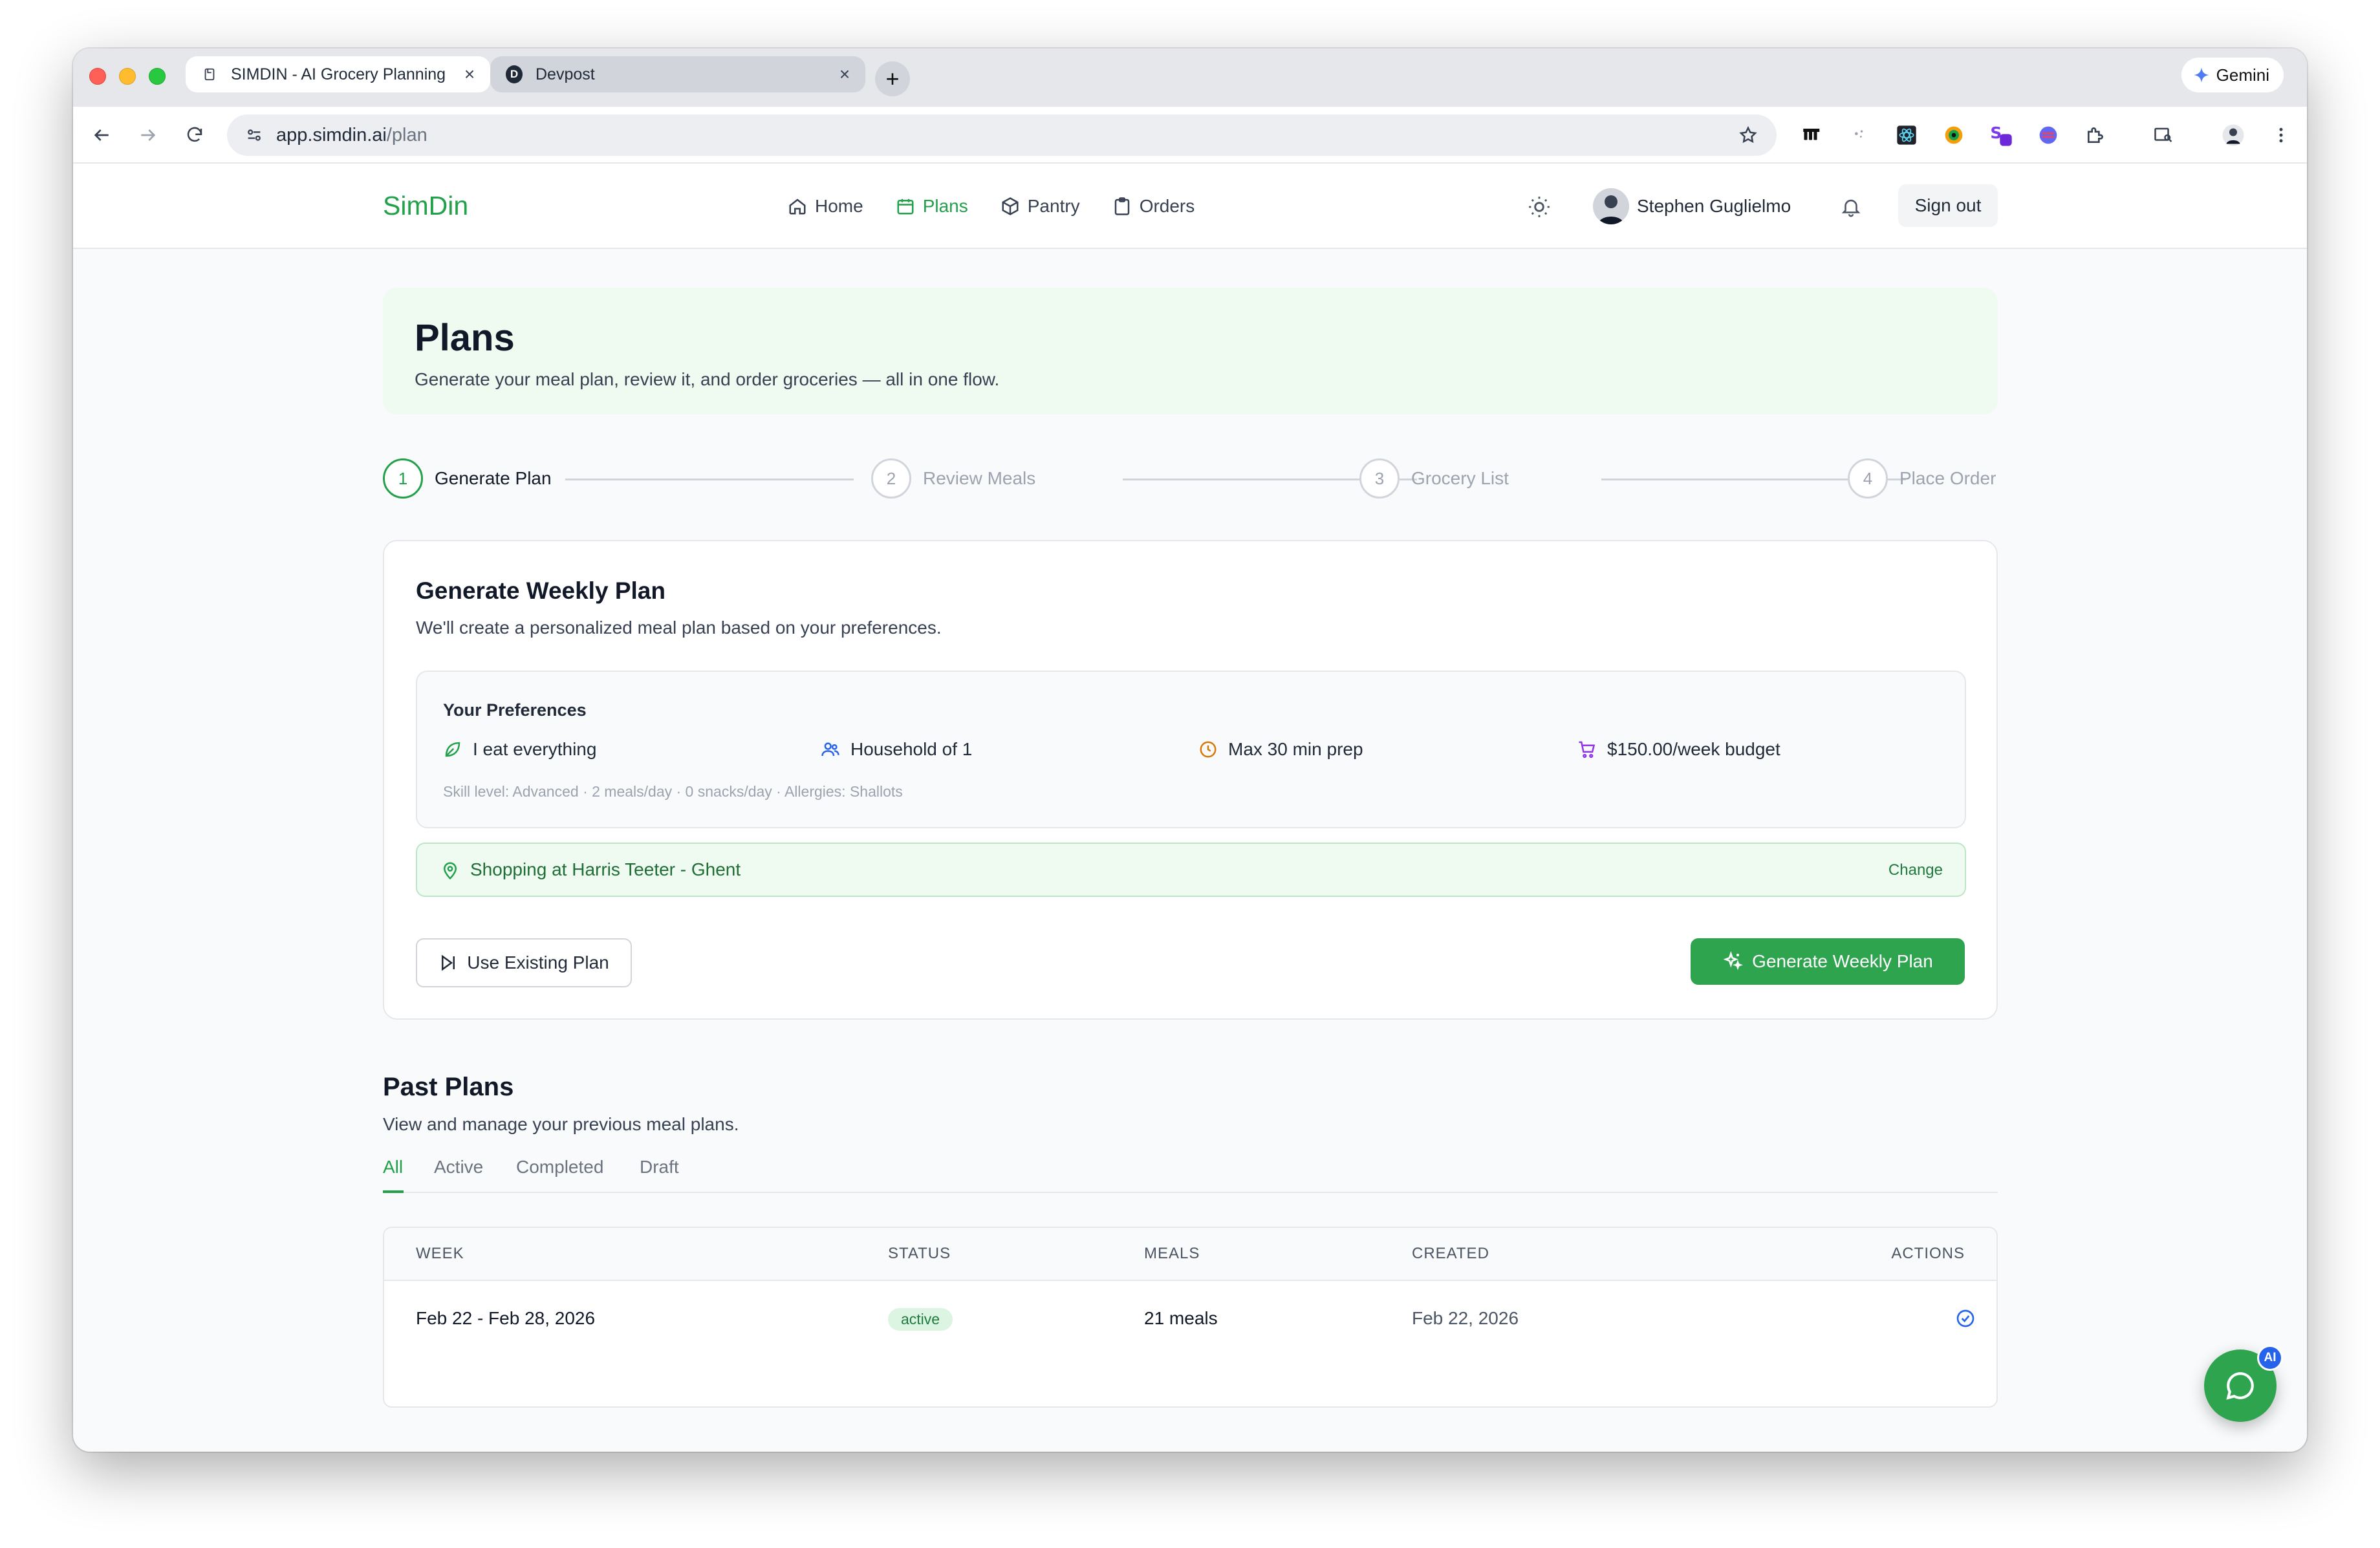 The height and width of the screenshot is (1548, 2380). Describe the element at coordinates (1748, 135) in the screenshot. I see `bookmark-star-icon` at that location.